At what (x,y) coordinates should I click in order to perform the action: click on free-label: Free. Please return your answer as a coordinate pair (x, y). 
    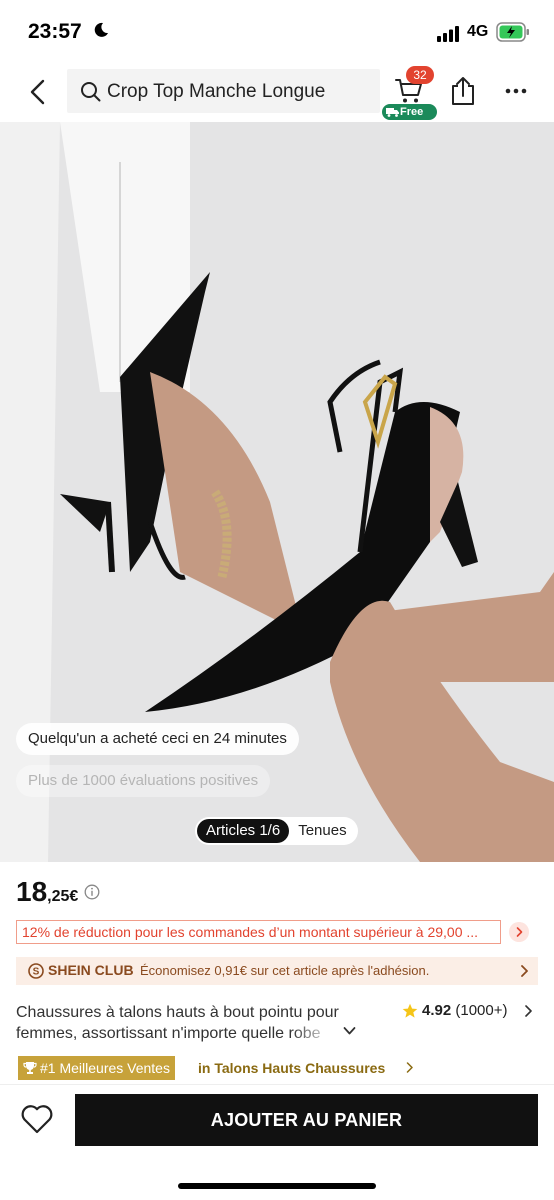
    Looking at the image, I should click on (412, 112).